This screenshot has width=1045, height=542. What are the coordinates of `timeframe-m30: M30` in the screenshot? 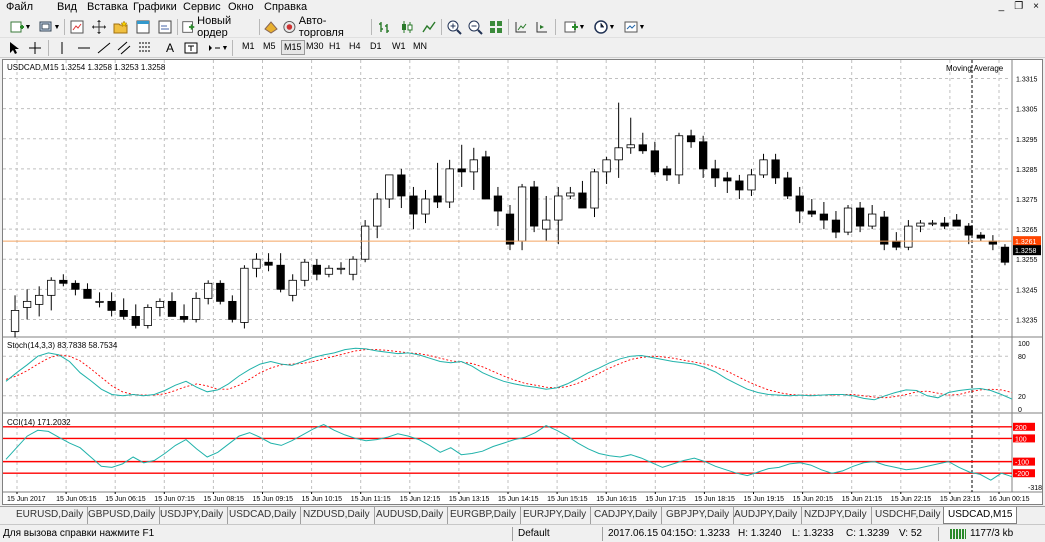 It's located at (315, 47).